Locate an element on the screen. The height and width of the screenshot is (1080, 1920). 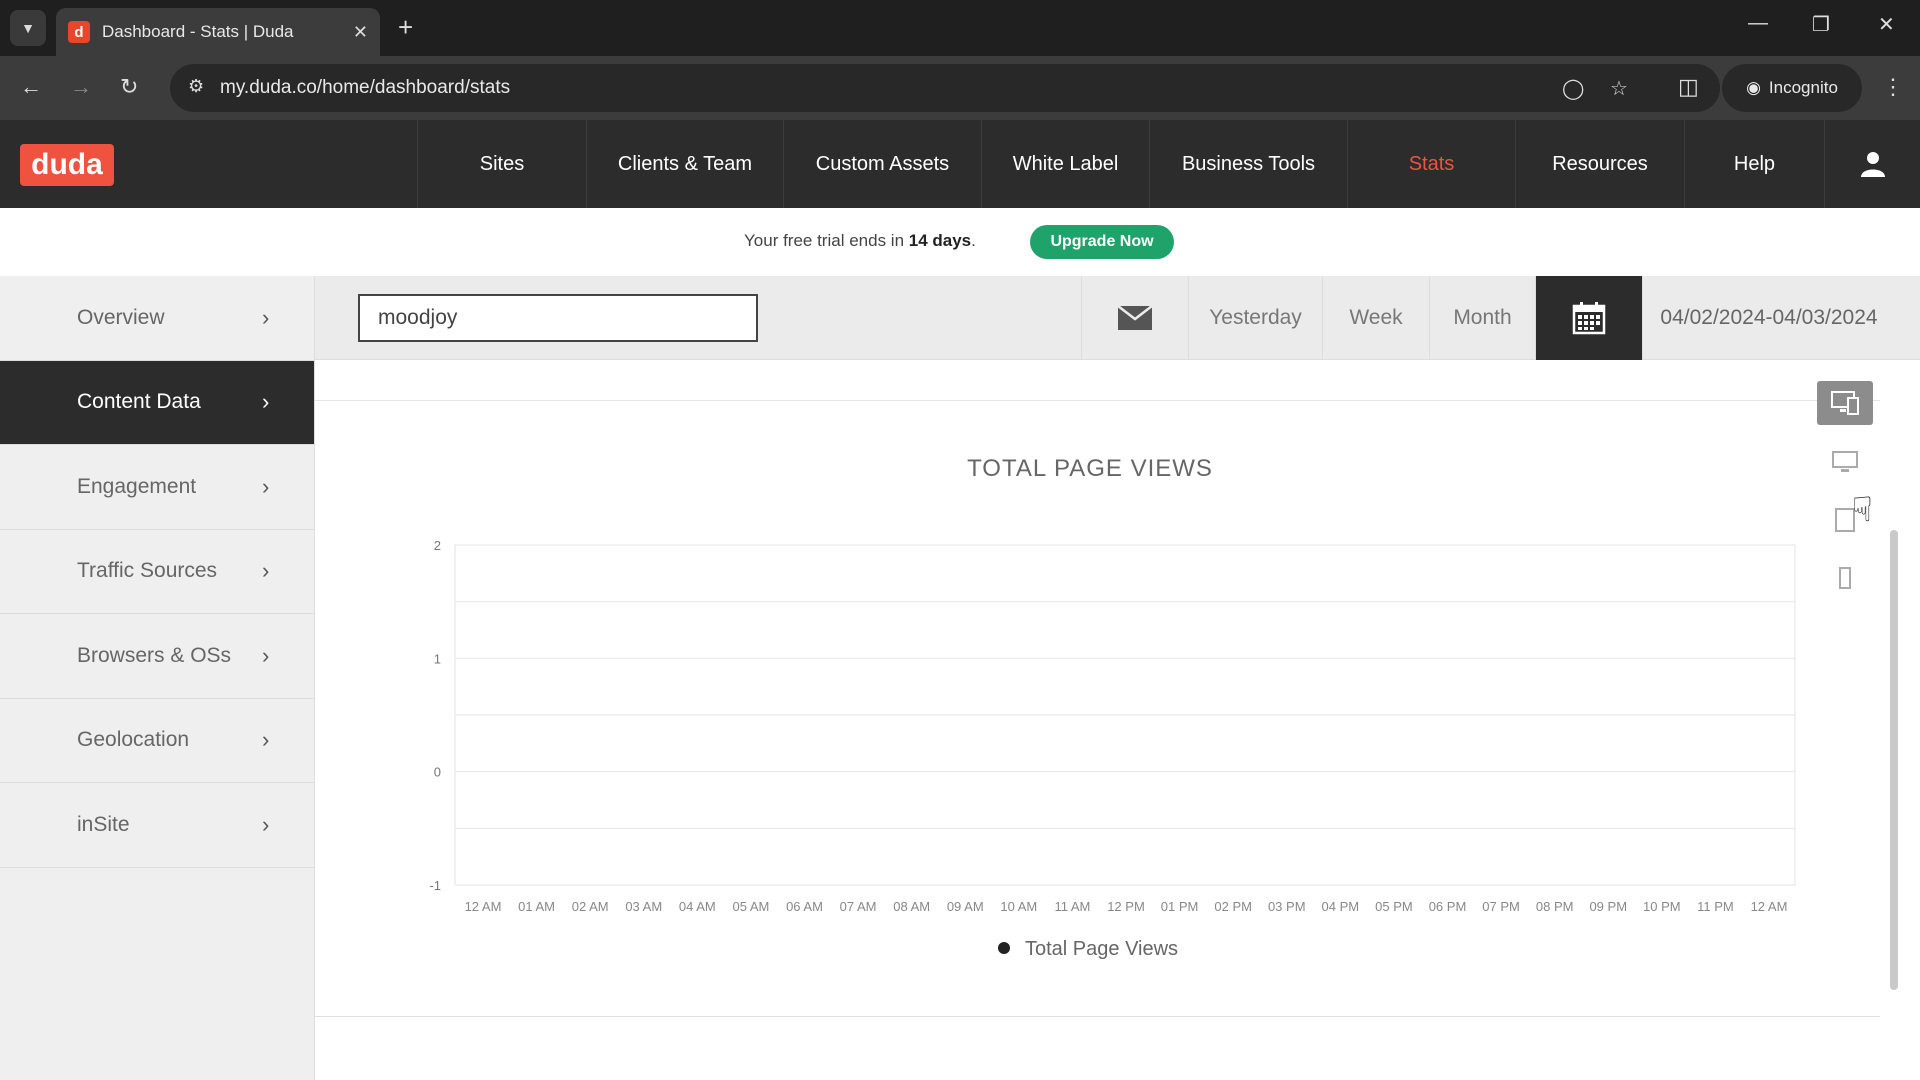
device-desktop-button is located at coordinates (1845, 462).